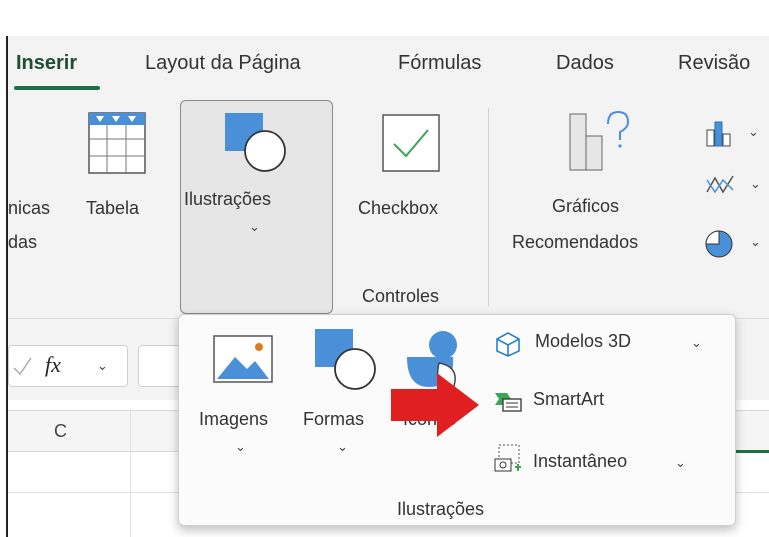  I want to click on function-box: fx ⌄, so click(68, 366).